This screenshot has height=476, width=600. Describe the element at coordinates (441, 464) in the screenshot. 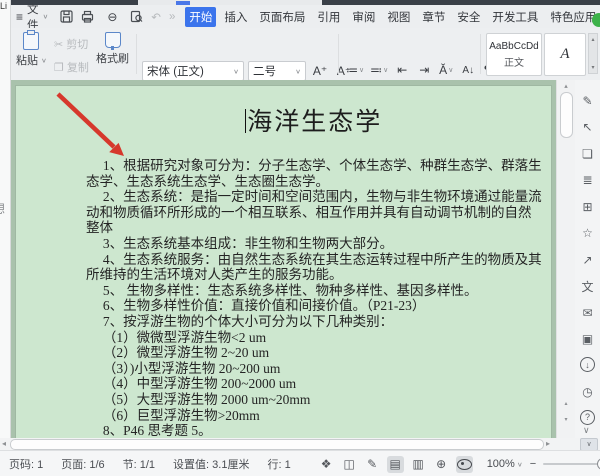

I see `web-view-button: ⊕` at that location.